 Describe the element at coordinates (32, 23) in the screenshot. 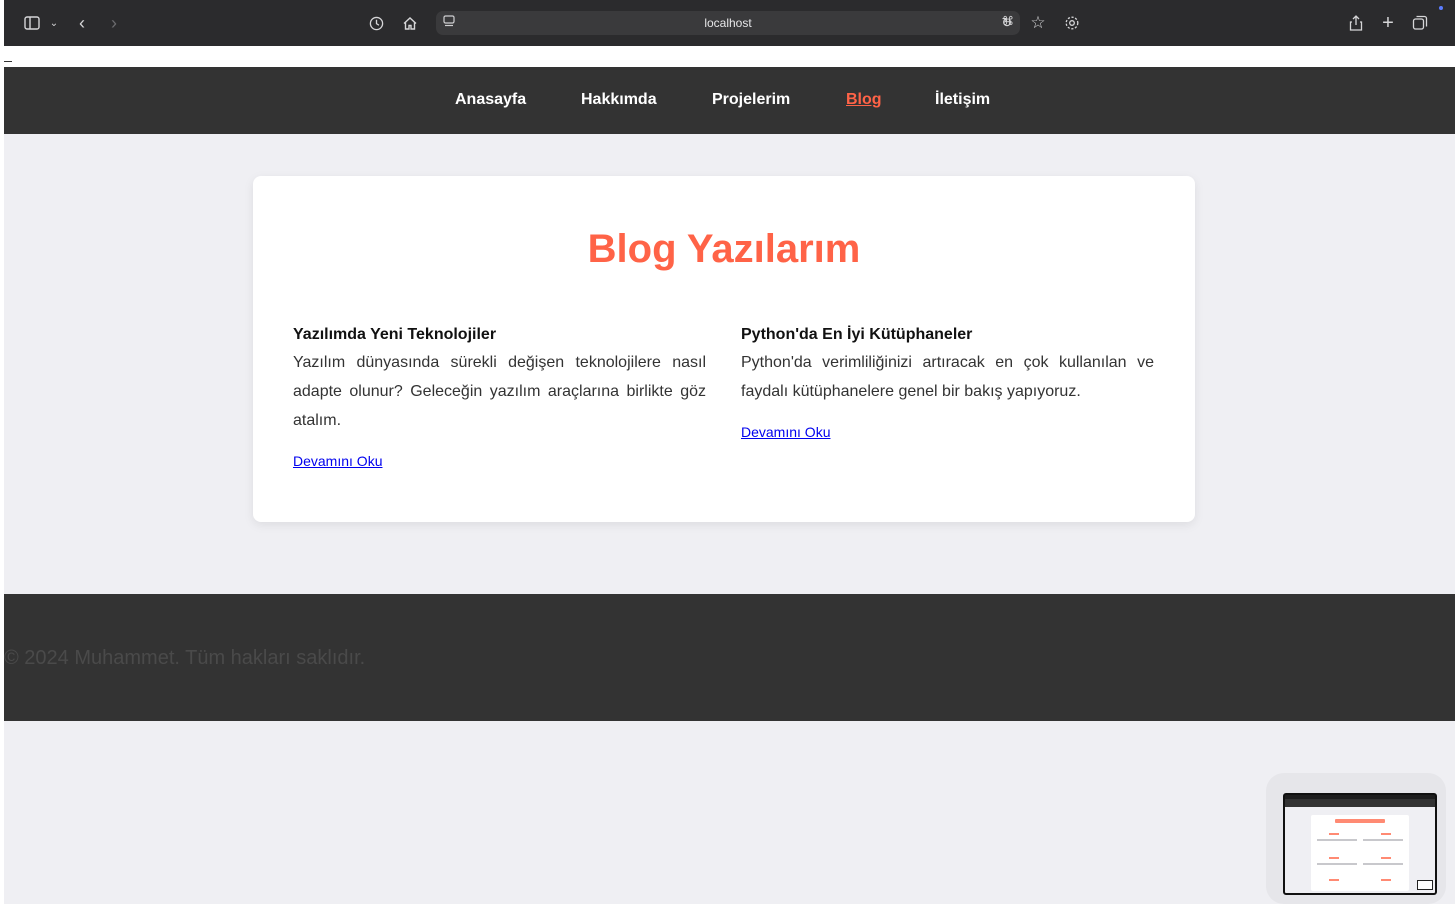

I see `sidebar-icon` at that location.